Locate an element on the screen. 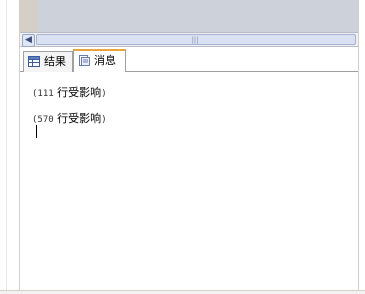  tab-messages: 消息 is located at coordinates (99, 61).